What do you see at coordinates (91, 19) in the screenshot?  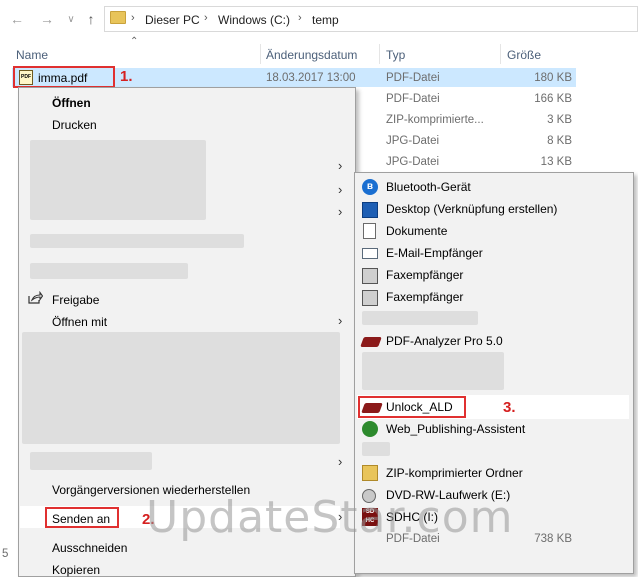 I see `up-arrow-icon: ↑` at bounding box center [91, 19].